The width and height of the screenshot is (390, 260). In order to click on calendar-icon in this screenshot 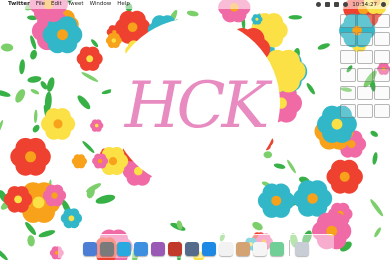, I will do `click(226, 249)`.